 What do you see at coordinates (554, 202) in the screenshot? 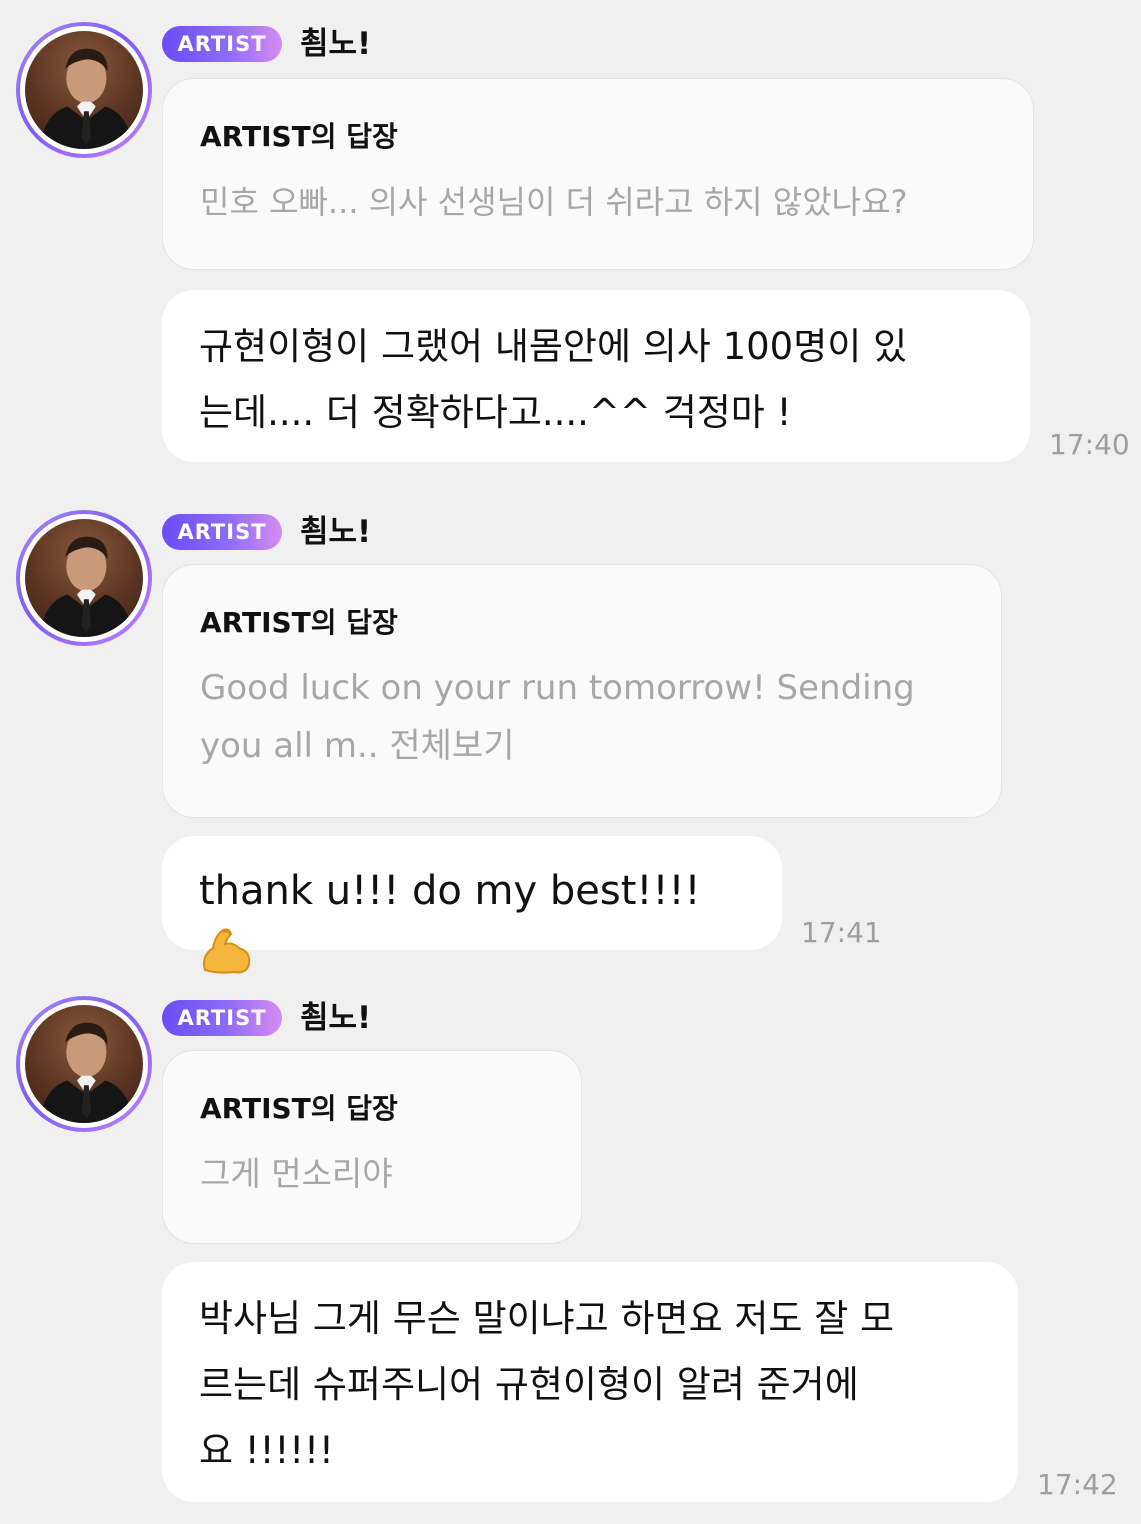
I see `reply-text: 민호 오빠... 의사 선생님이 더 쉬라고 하지 않았나요?` at bounding box center [554, 202].